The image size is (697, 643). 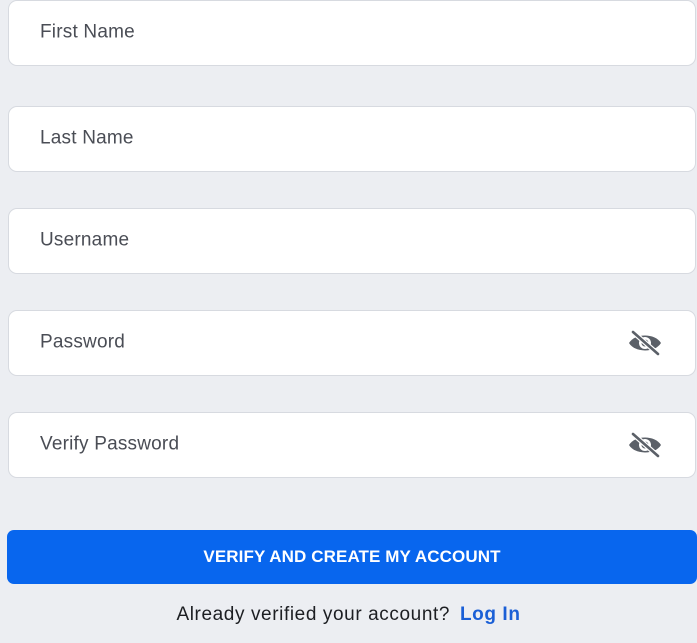 What do you see at coordinates (352, 139) in the screenshot?
I see `last-name-field: Last Name` at bounding box center [352, 139].